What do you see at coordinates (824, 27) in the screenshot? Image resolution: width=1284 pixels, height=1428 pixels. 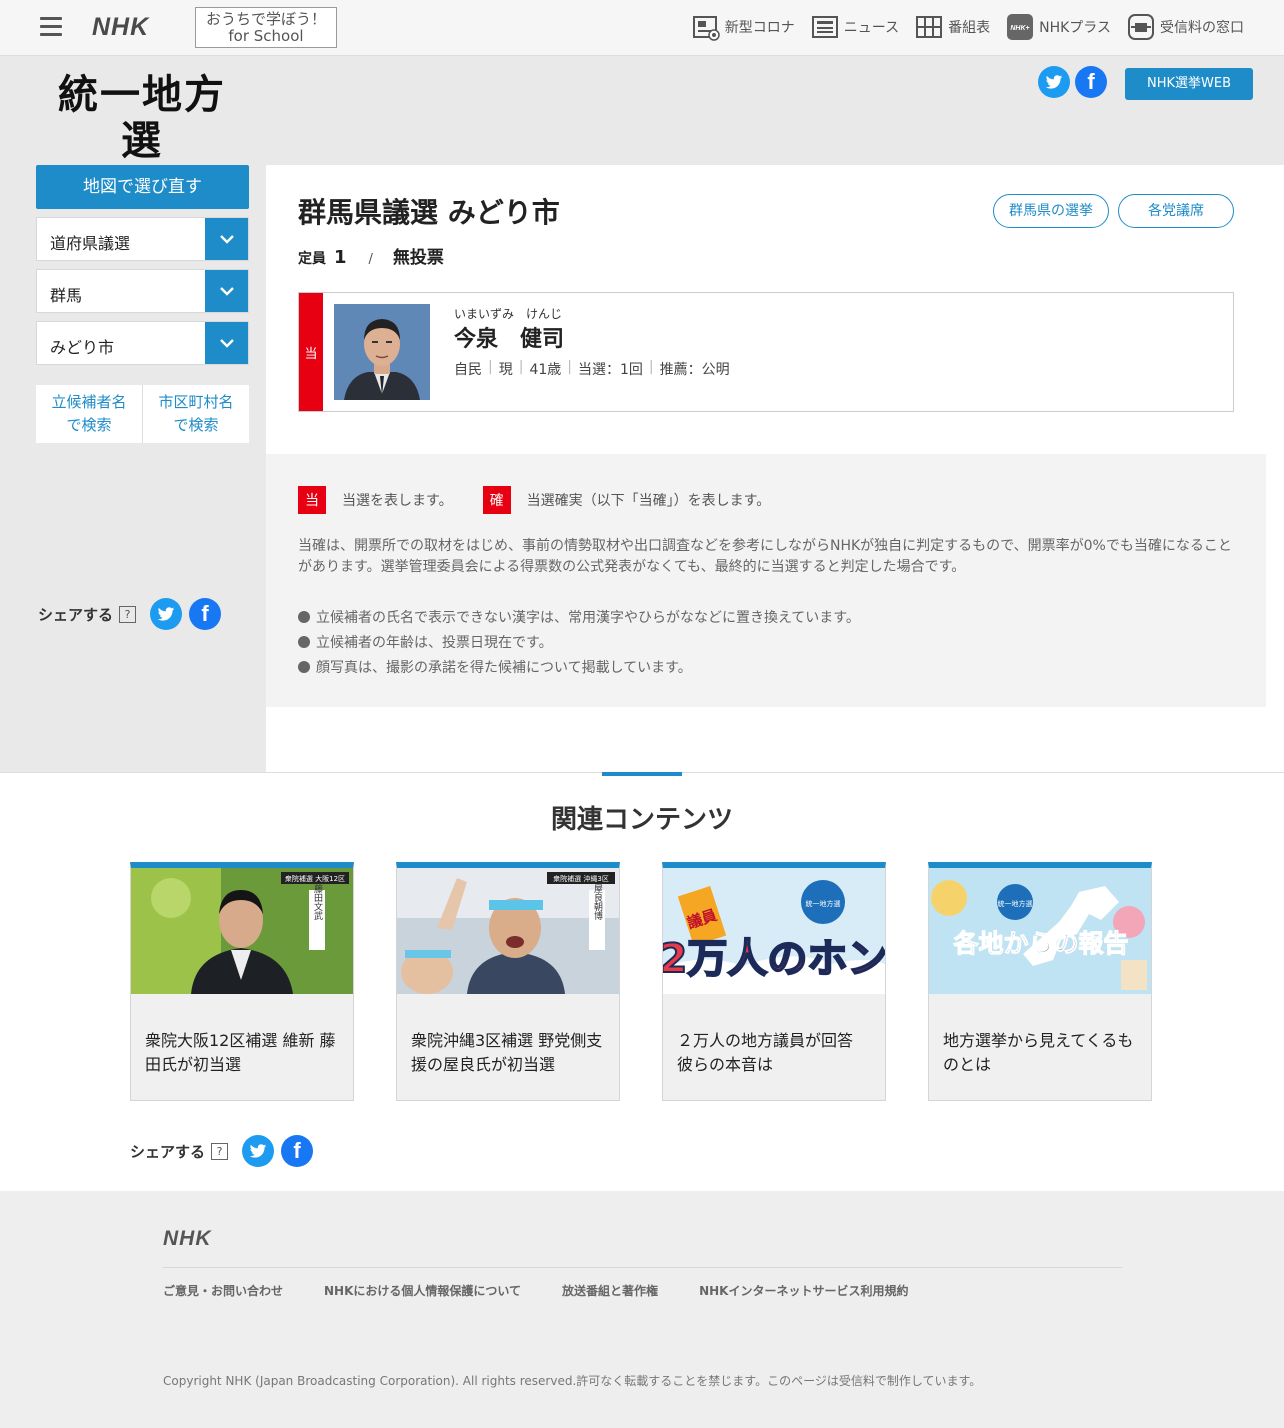 I see `news-icon` at bounding box center [824, 27].